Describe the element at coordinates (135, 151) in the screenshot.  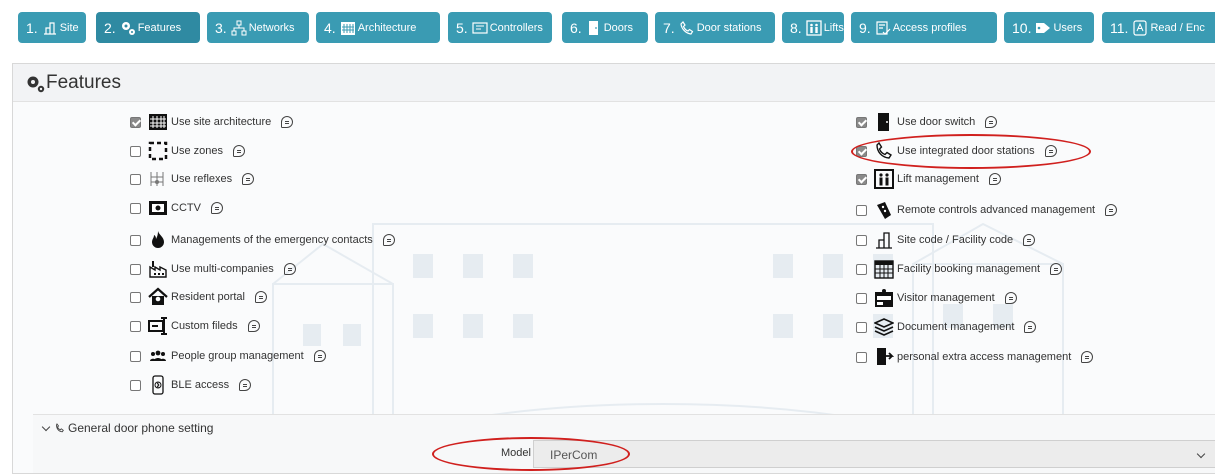
I see `checkbox-use-zones` at that location.